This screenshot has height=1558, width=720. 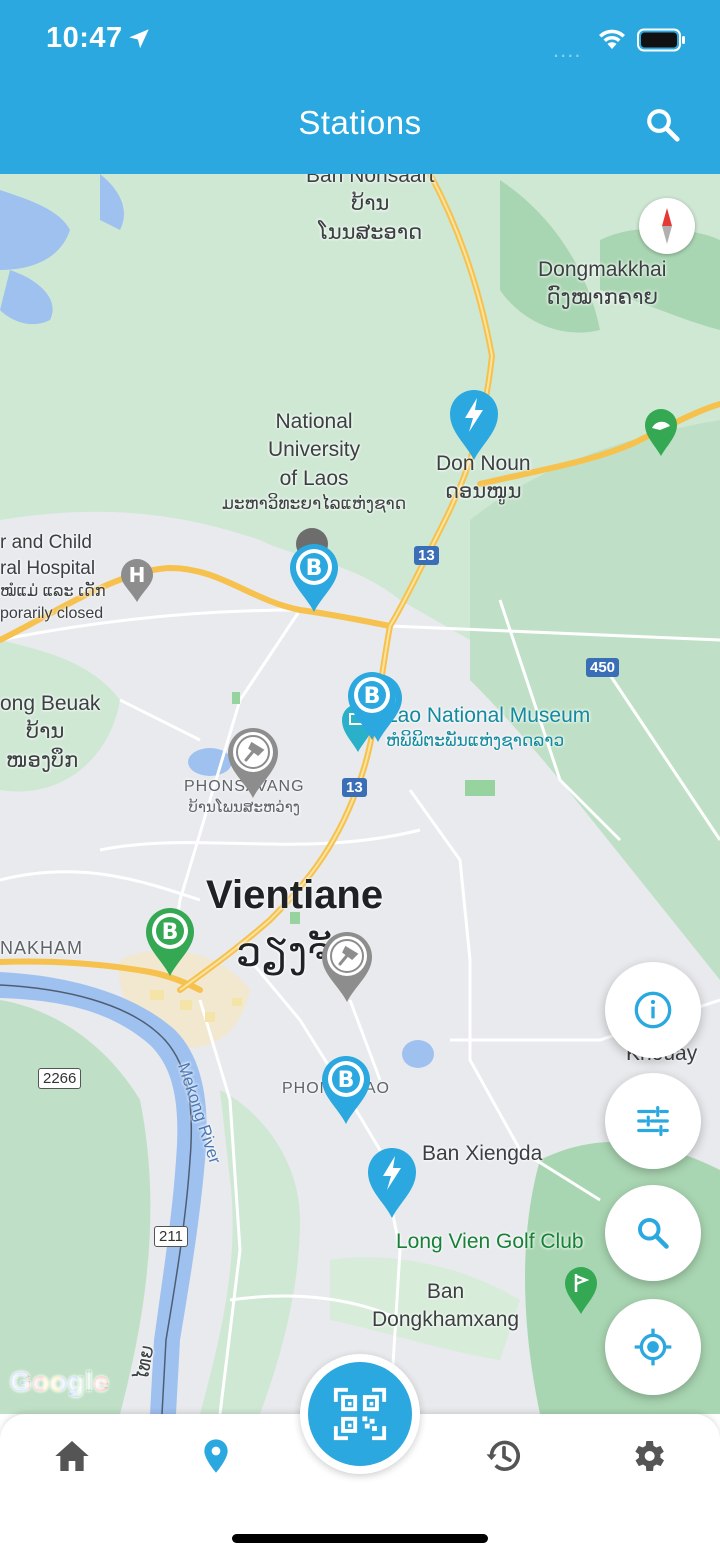 I want to click on battery-icon, so click(x=661, y=40).